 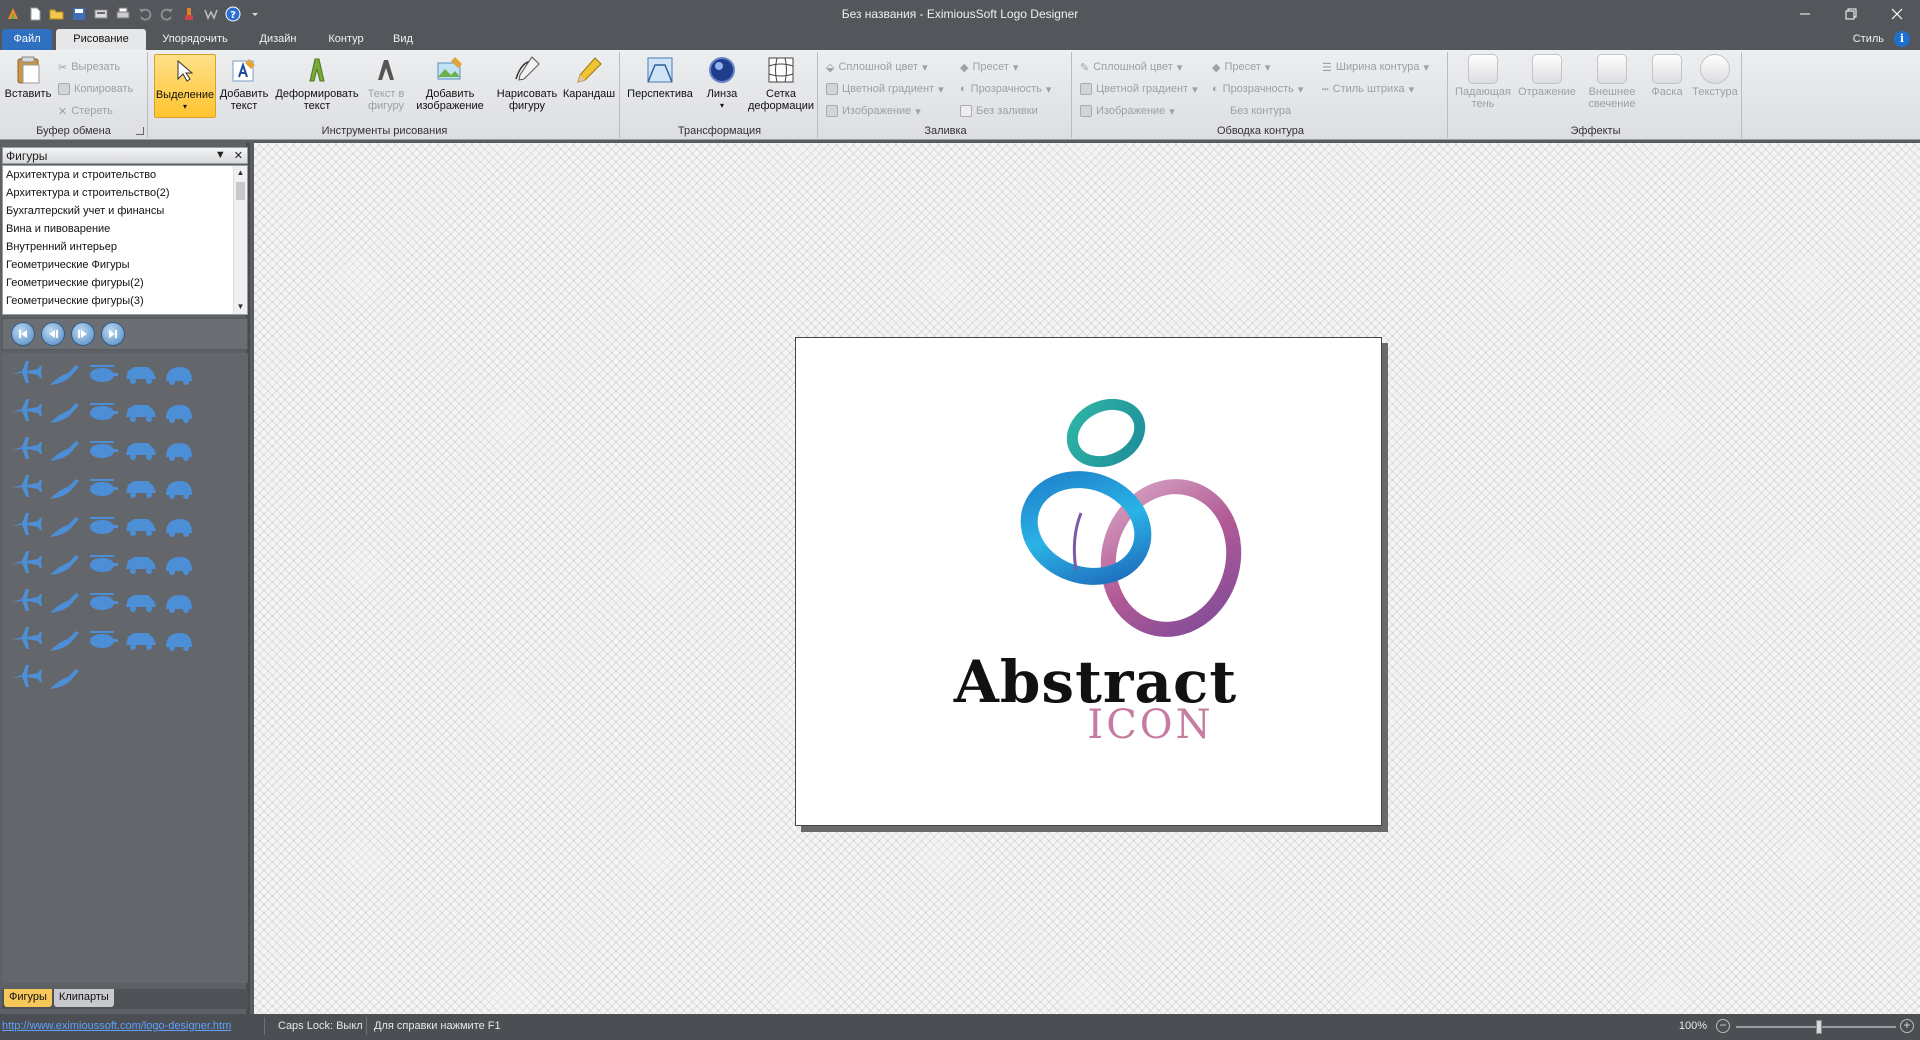 I want to click on document-page: Abstract ICON, so click(x=1088, y=581).